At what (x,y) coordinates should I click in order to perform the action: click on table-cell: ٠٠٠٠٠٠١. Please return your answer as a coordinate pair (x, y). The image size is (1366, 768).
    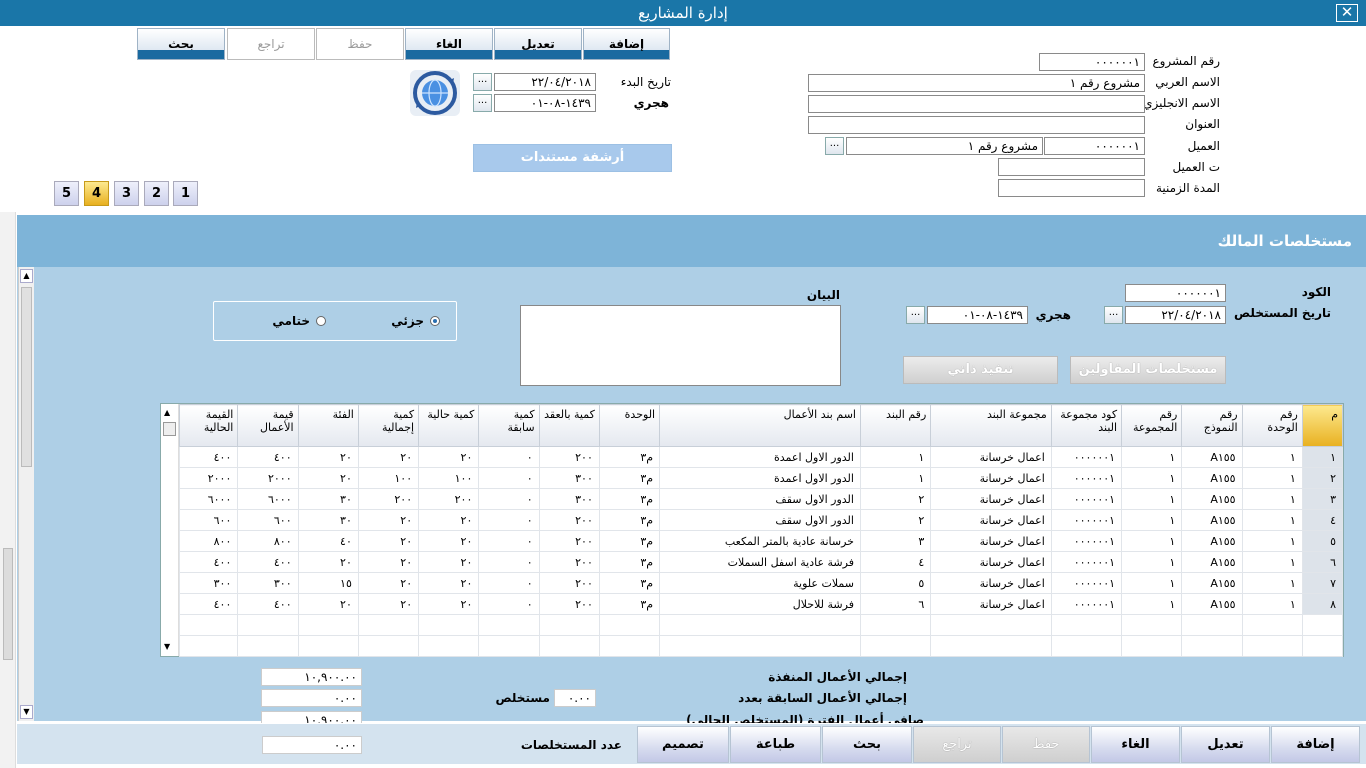
    Looking at the image, I should click on (1086, 583).